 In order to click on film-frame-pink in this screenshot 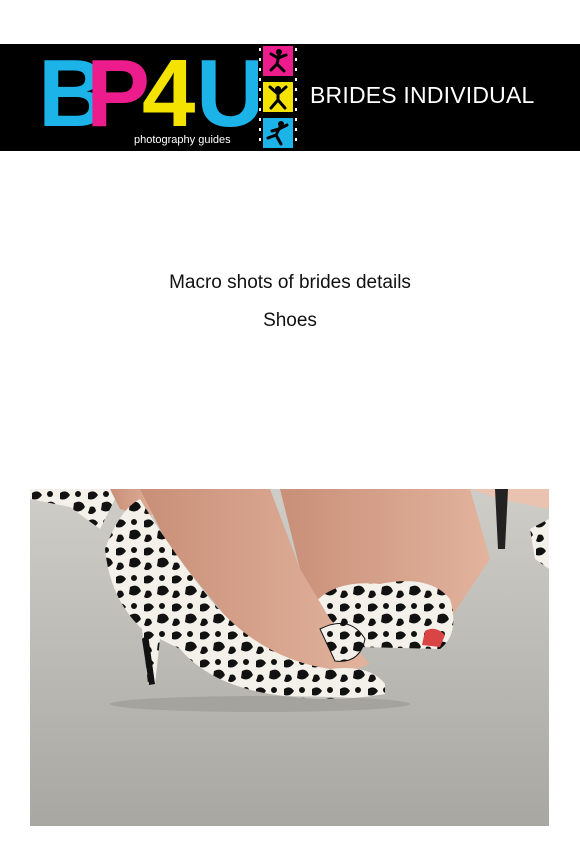, I will do `click(278, 61)`.